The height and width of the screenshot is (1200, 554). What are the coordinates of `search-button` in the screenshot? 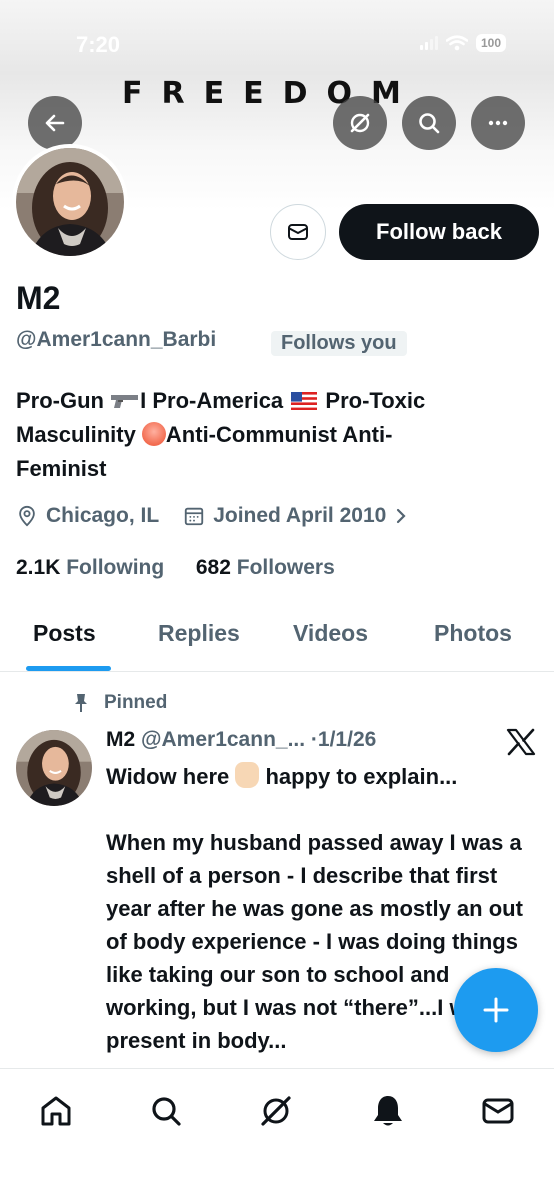 It's located at (429, 123).